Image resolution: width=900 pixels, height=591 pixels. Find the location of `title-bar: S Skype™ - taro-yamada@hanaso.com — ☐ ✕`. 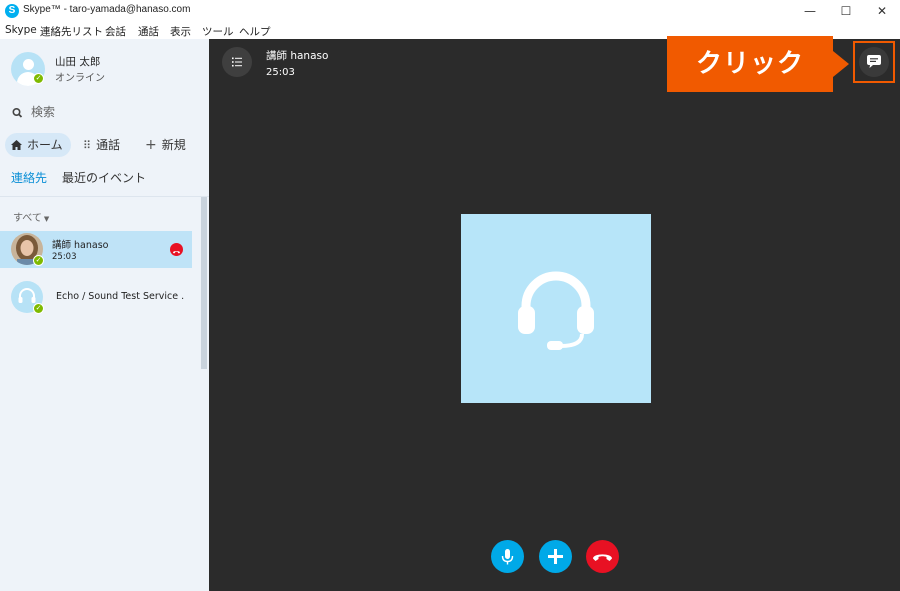

title-bar: S Skype™ - taro-yamada@hanaso.com — ☐ ✕ is located at coordinates (450, 11).